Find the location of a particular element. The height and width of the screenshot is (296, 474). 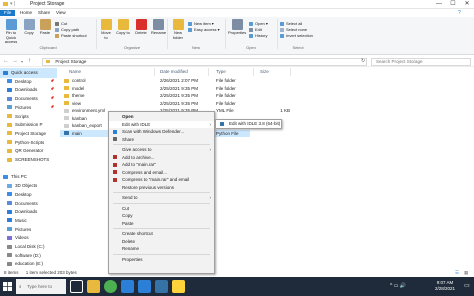

notification-icon: ▭ is located at coordinates (467, 285).